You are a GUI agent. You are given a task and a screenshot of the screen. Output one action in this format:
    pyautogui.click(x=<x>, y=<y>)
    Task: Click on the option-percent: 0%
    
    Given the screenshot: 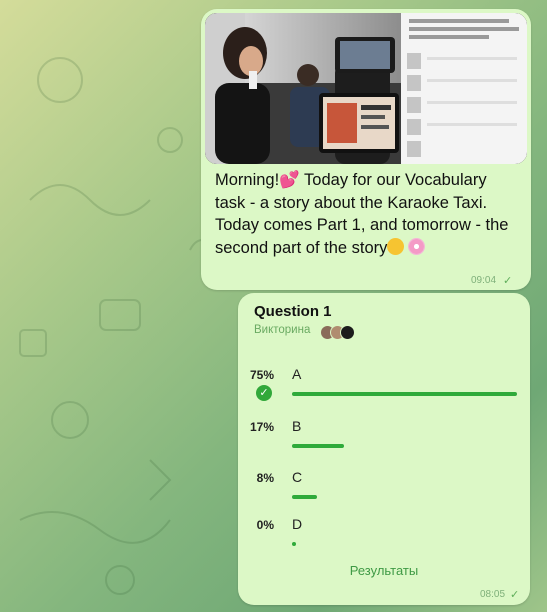 What is the action you would take?
    pyautogui.click(x=265, y=525)
    